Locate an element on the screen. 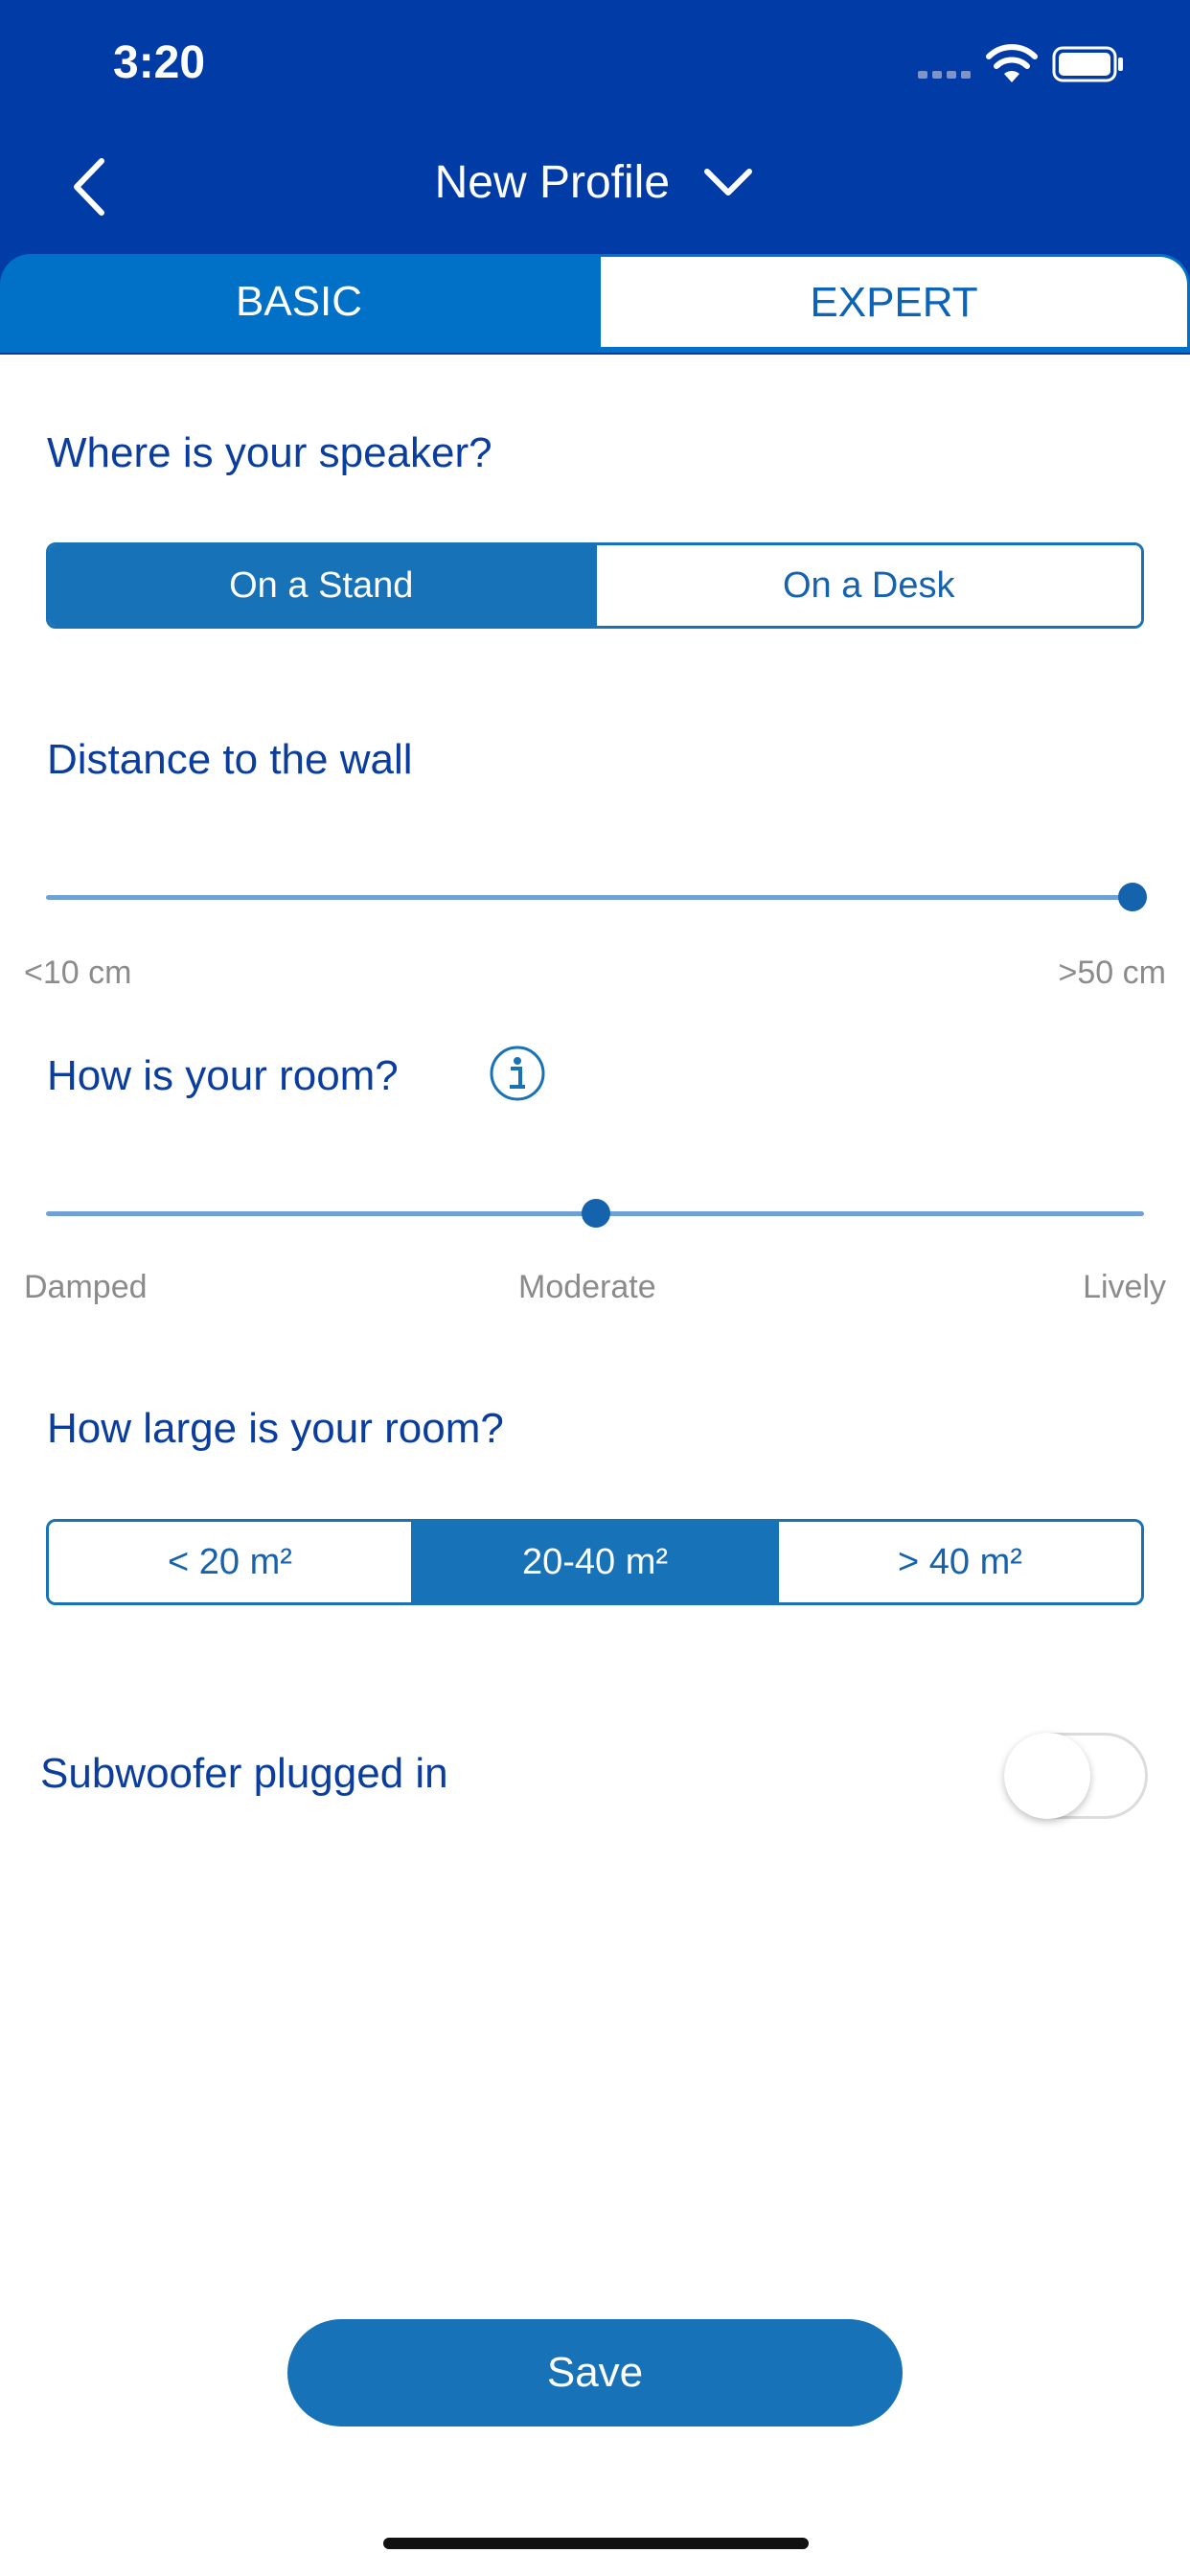 The image size is (1190, 2576). tab-basic: BASIC is located at coordinates (299, 302).